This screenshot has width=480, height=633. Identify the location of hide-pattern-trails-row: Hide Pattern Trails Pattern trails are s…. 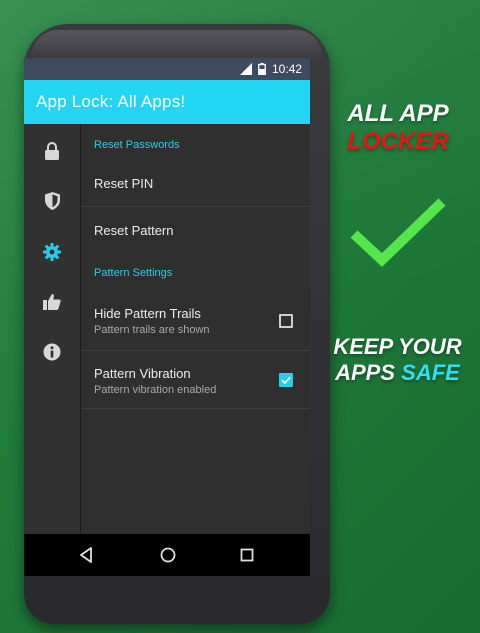
(195, 321).